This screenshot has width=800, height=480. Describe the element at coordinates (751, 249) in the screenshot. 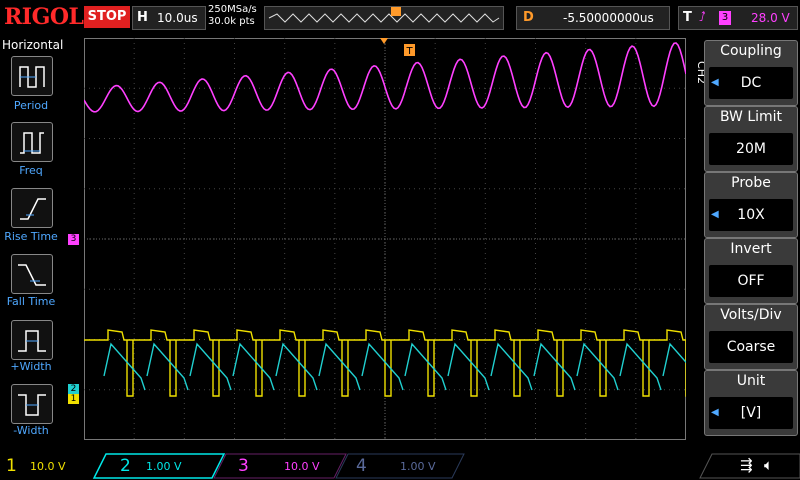

I see `invert-header: Invert` at that location.